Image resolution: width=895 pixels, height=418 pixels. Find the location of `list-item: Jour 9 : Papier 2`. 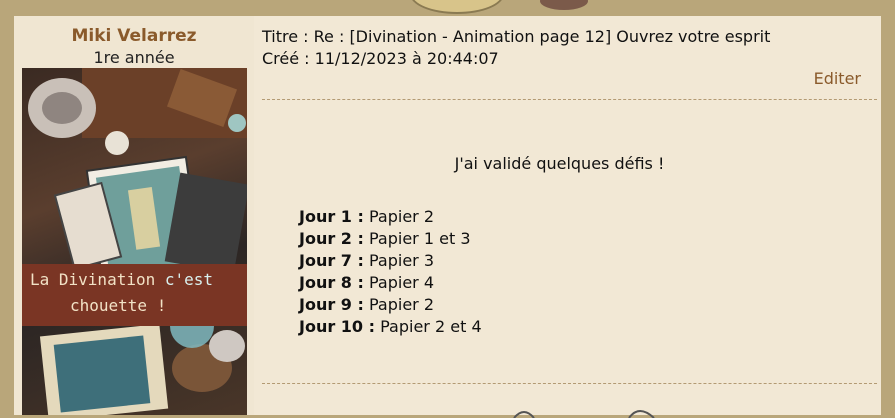

list-item: Jour 9 : Papier 2 is located at coordinates (390, 305).